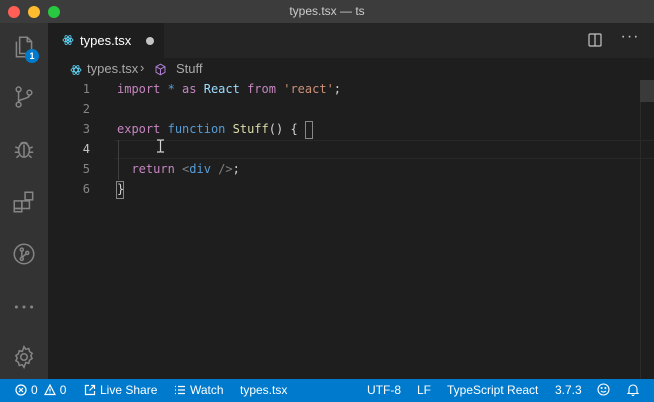 The height and width of the screenshot is (402, 654). Describe the element at coordinates (21, 390) in the screenshot. I see `error-icon` at that location.